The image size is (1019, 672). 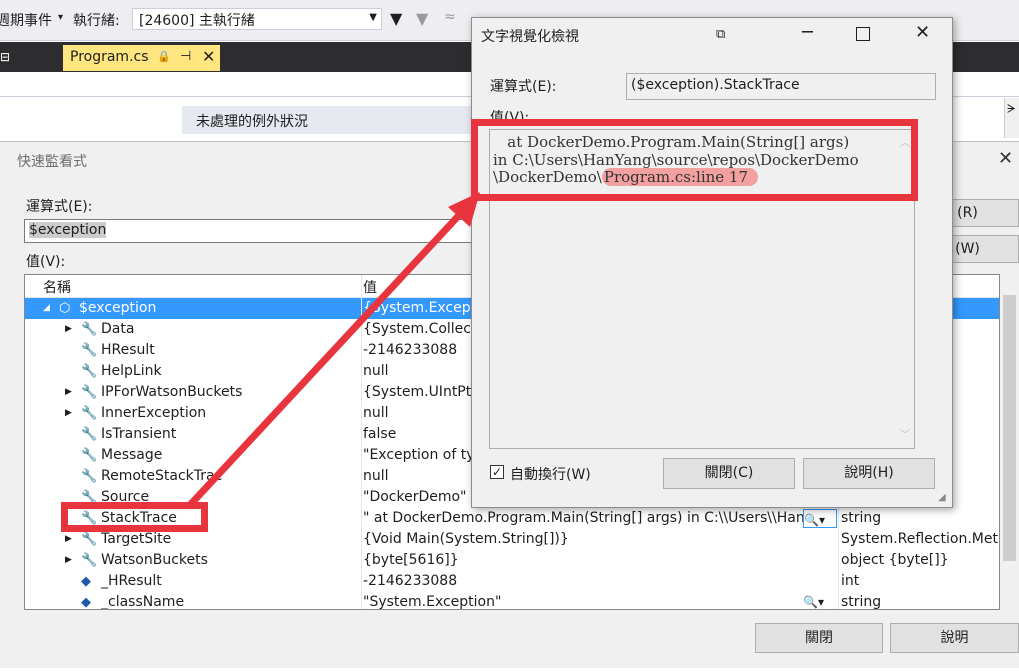 I want to click on annotation-arrow, so click(x=333, y=350).